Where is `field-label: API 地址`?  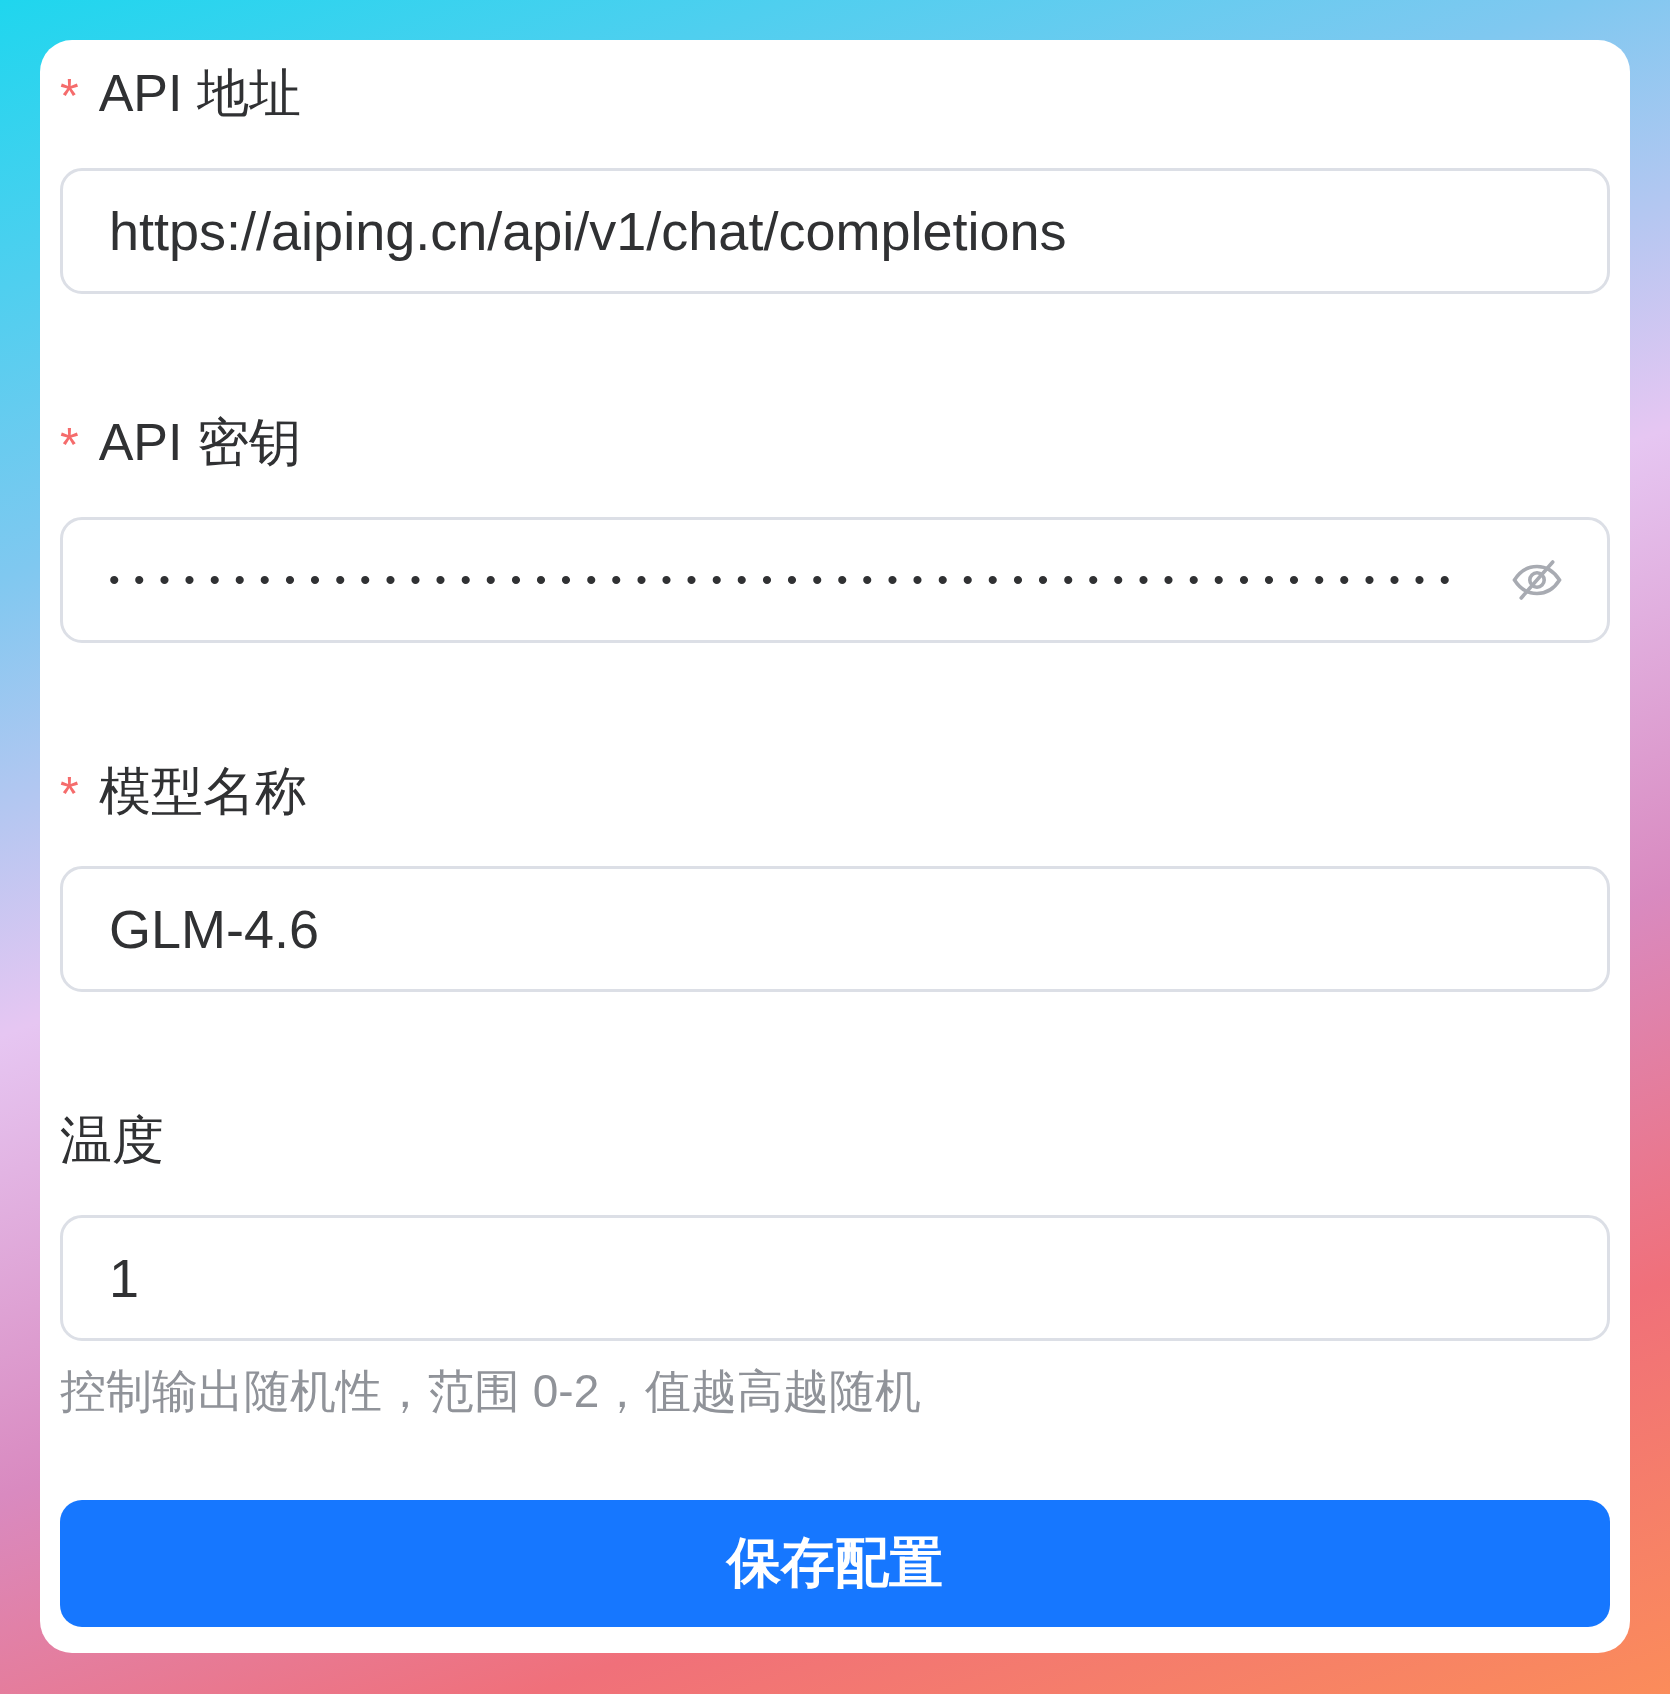
field-label: API 地址 is located at coordinates (199, 93).